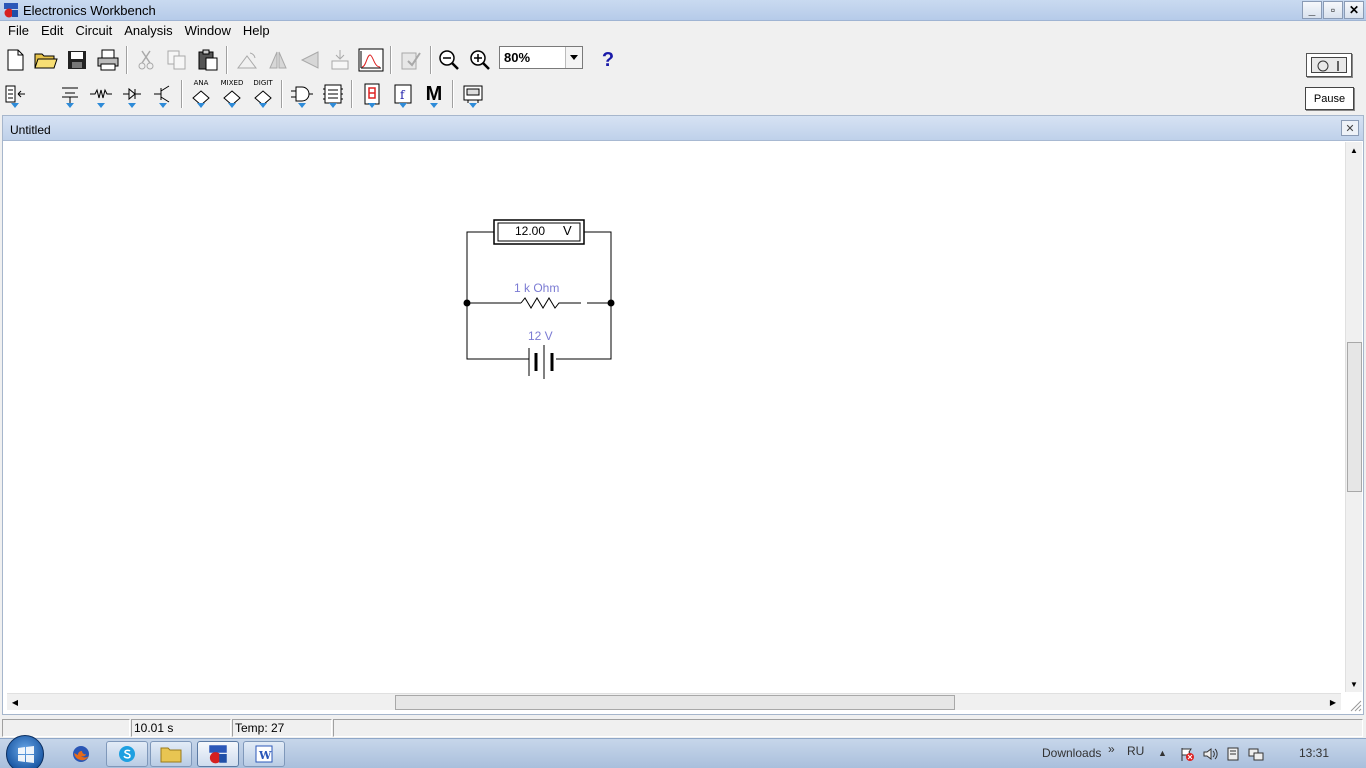 Image resolution: width=1366 pixels, height=768 pixels. I want to click on mixed-ics-bin-button: MIXED, so click(232, 94).